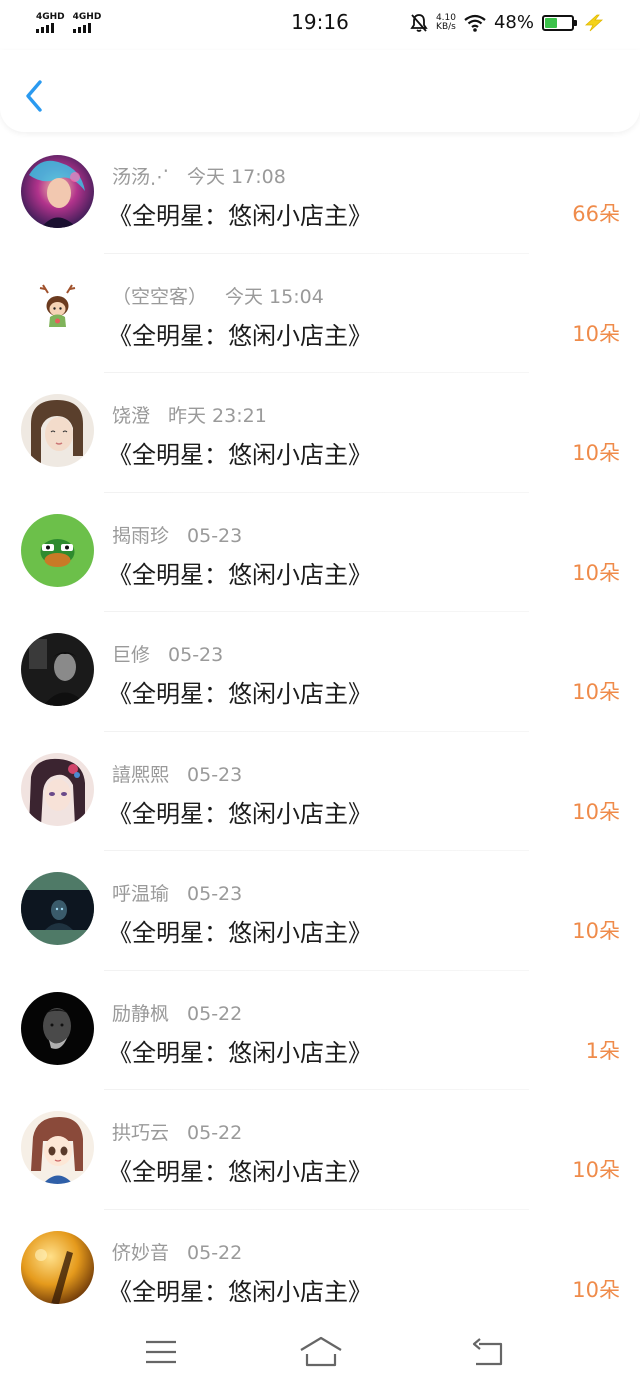  I want to click on network-speed: 4.10 KB/s, so click(446, 22).